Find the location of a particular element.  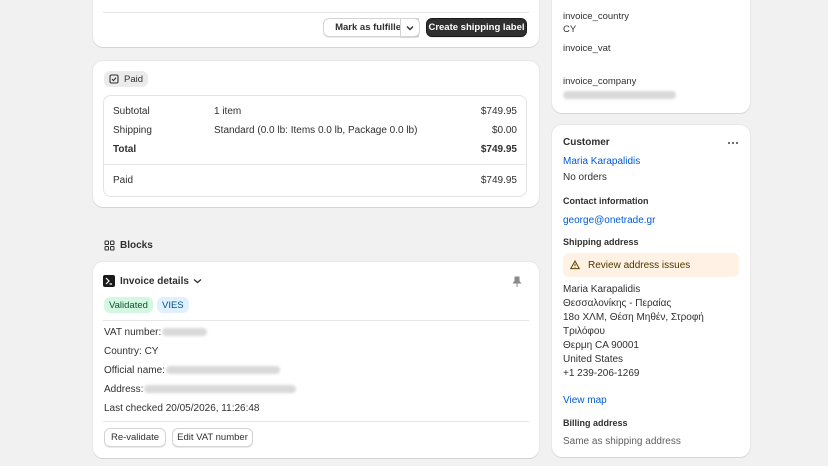

invoice-divider-bottom is located at coordinates (316, 421).